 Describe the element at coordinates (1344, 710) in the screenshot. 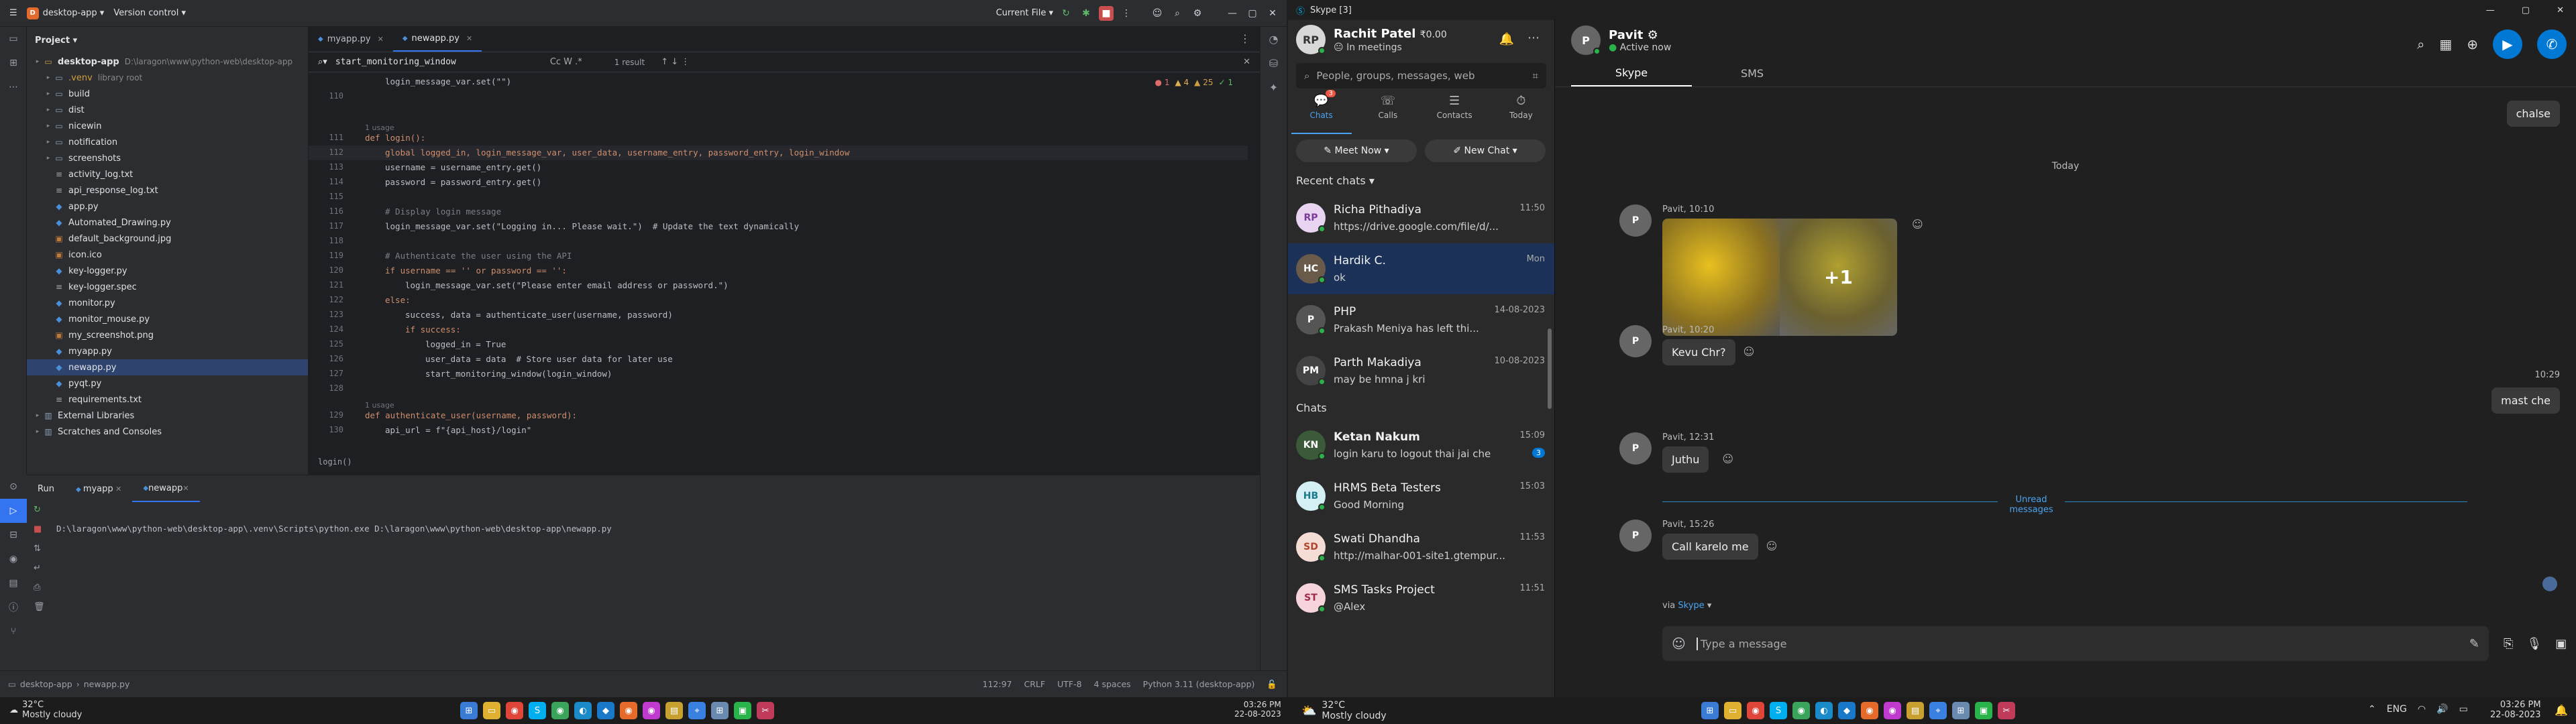

I see `weather-widget-right: ⛅ 32°C Mostly cloudy` at that location.